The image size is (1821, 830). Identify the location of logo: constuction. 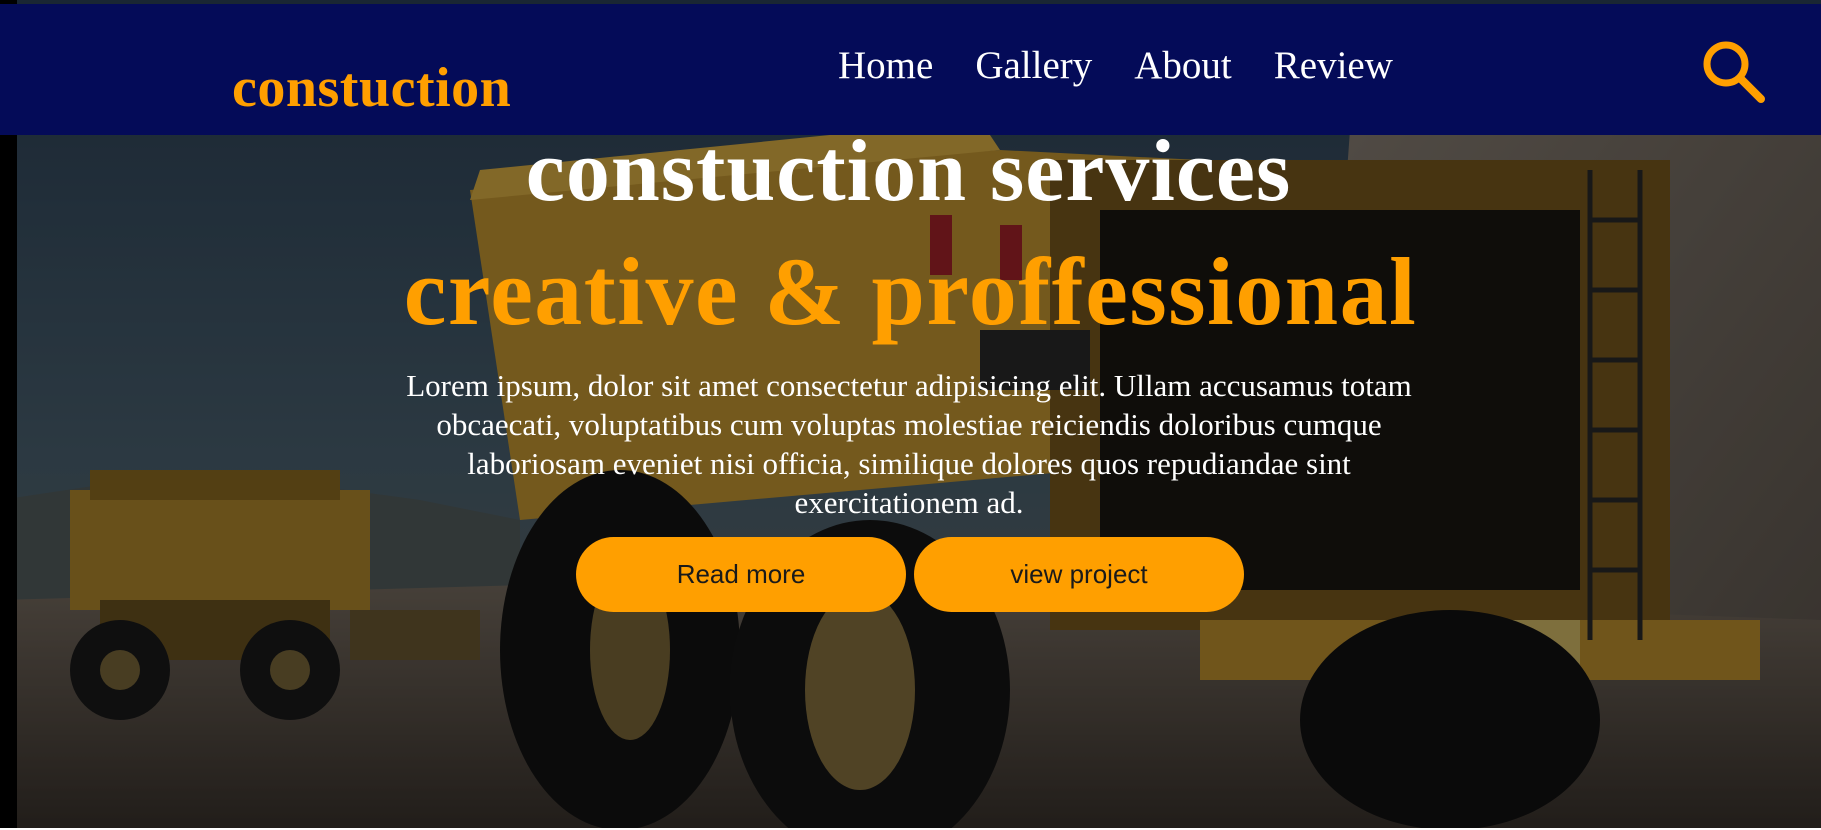
(371, 88).